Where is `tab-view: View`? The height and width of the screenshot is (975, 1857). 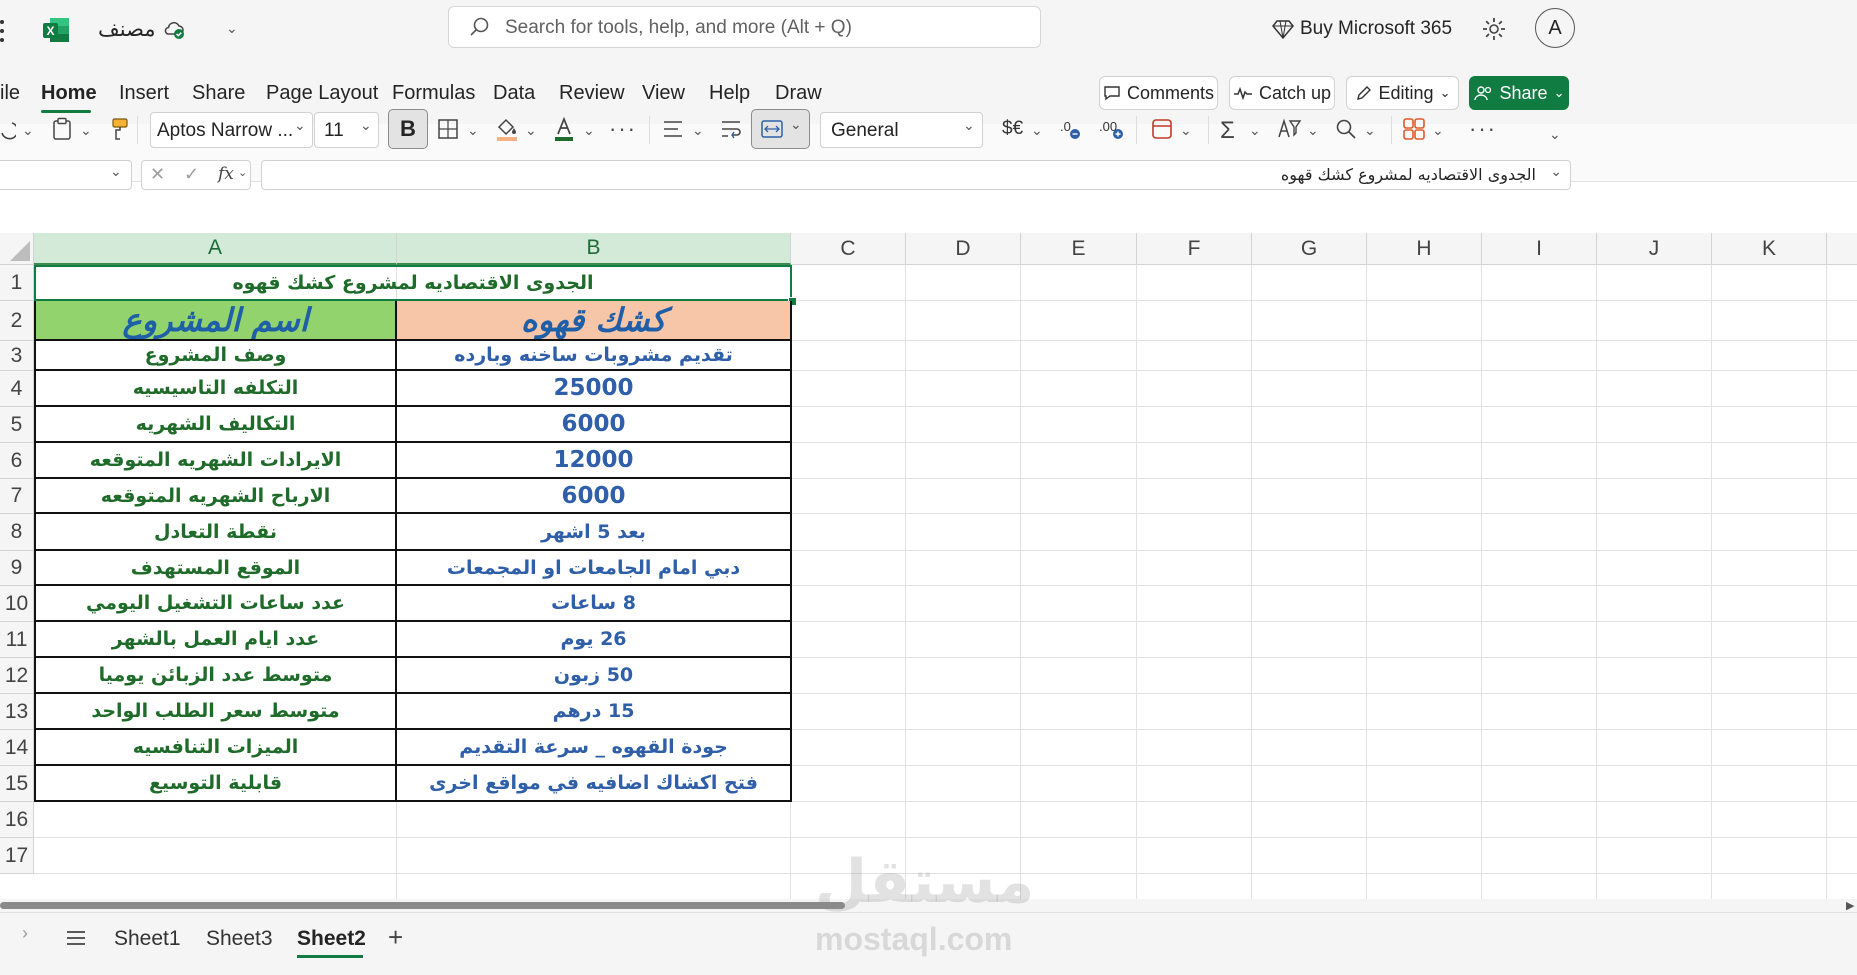 tab-view: View is located at coordinates (663, 93).